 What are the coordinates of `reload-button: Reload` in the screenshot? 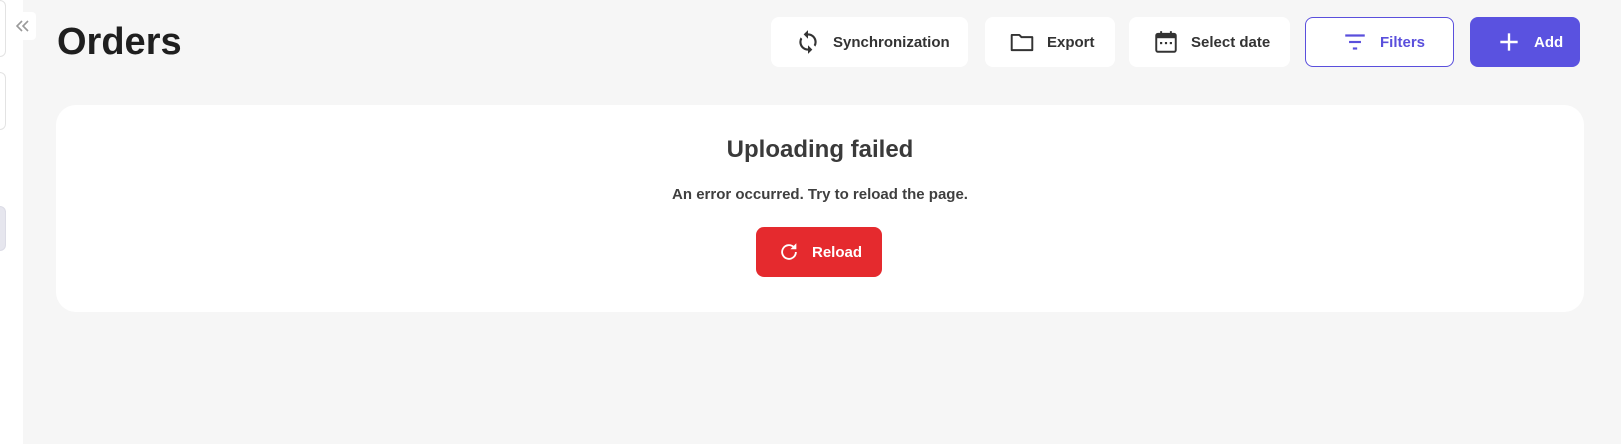 It's located at (819, 252).